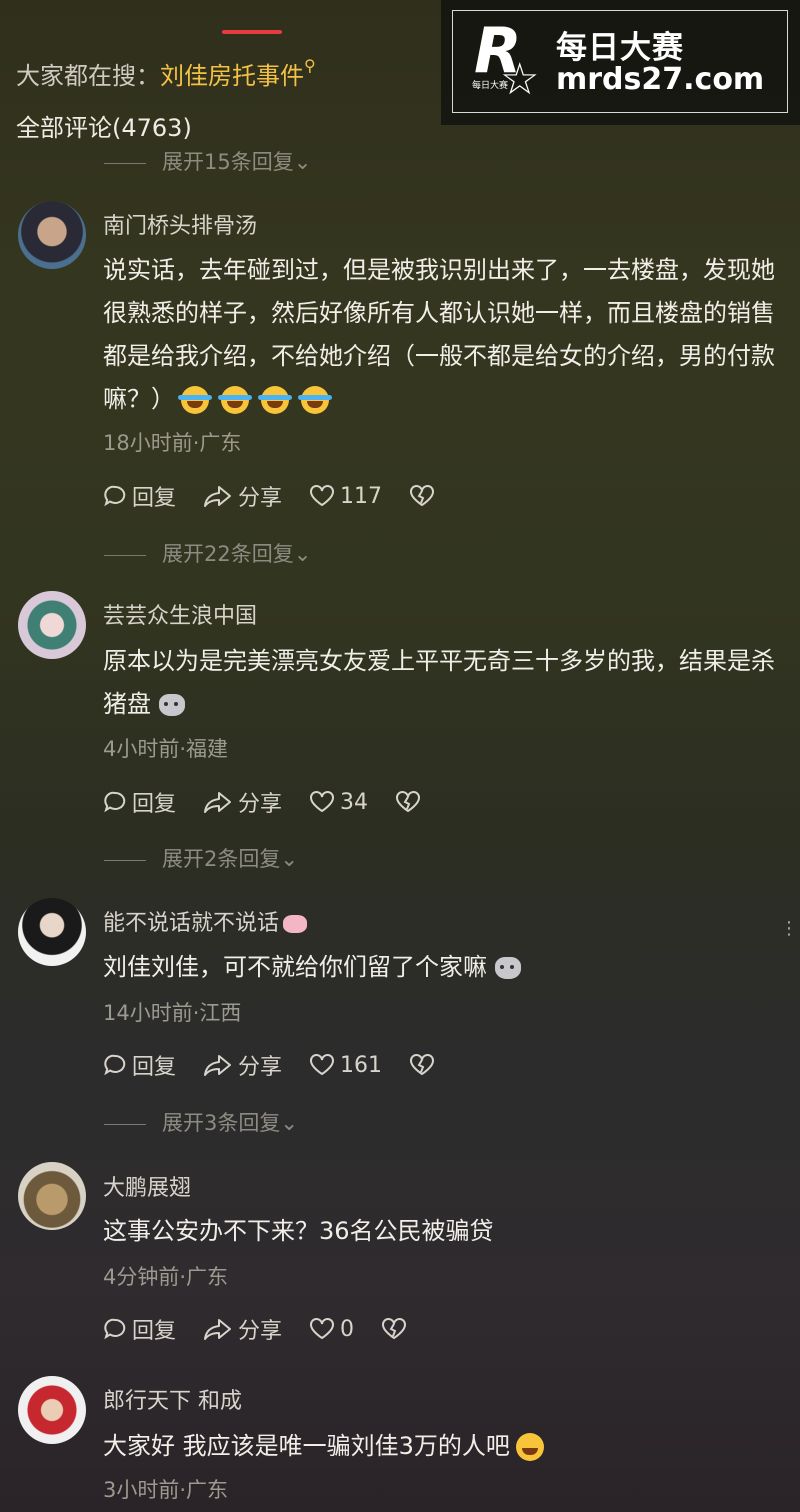 The height and width of the screenshot is (1512, 800). I want to click on expand-replies-button: 展开3条回复⌄, so click(201, 1122).